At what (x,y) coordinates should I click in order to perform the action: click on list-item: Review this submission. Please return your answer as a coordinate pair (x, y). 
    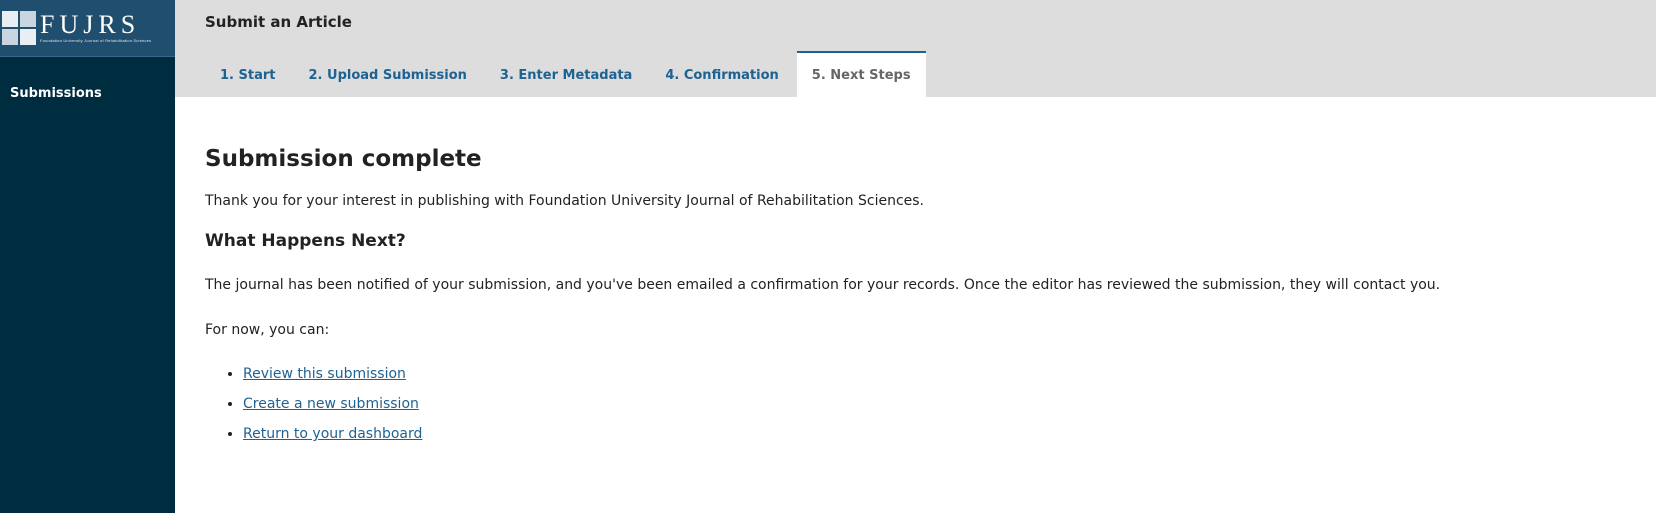
    Looking at the image, I should click on (934, 374).